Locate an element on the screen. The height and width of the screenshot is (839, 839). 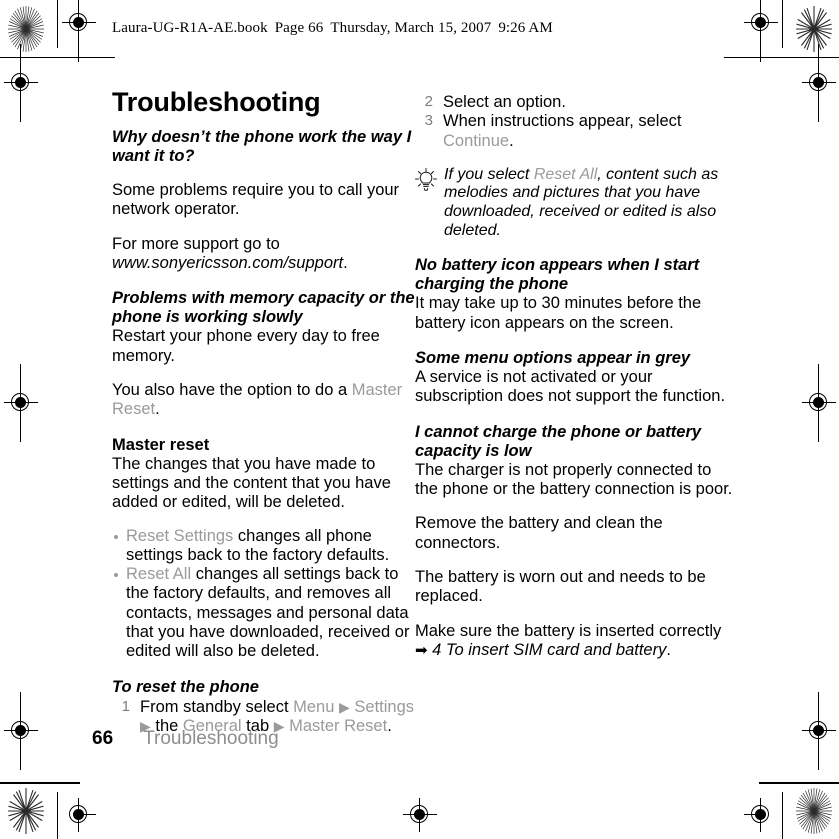
print-calibration-target-bottom-left is located at coordinates (26, 811).